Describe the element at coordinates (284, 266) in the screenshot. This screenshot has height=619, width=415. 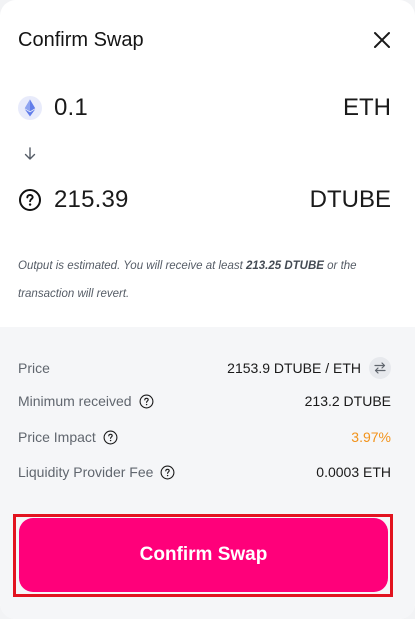
I see `estimate-note-min-amount: 213.25 DTUBE` at that location.